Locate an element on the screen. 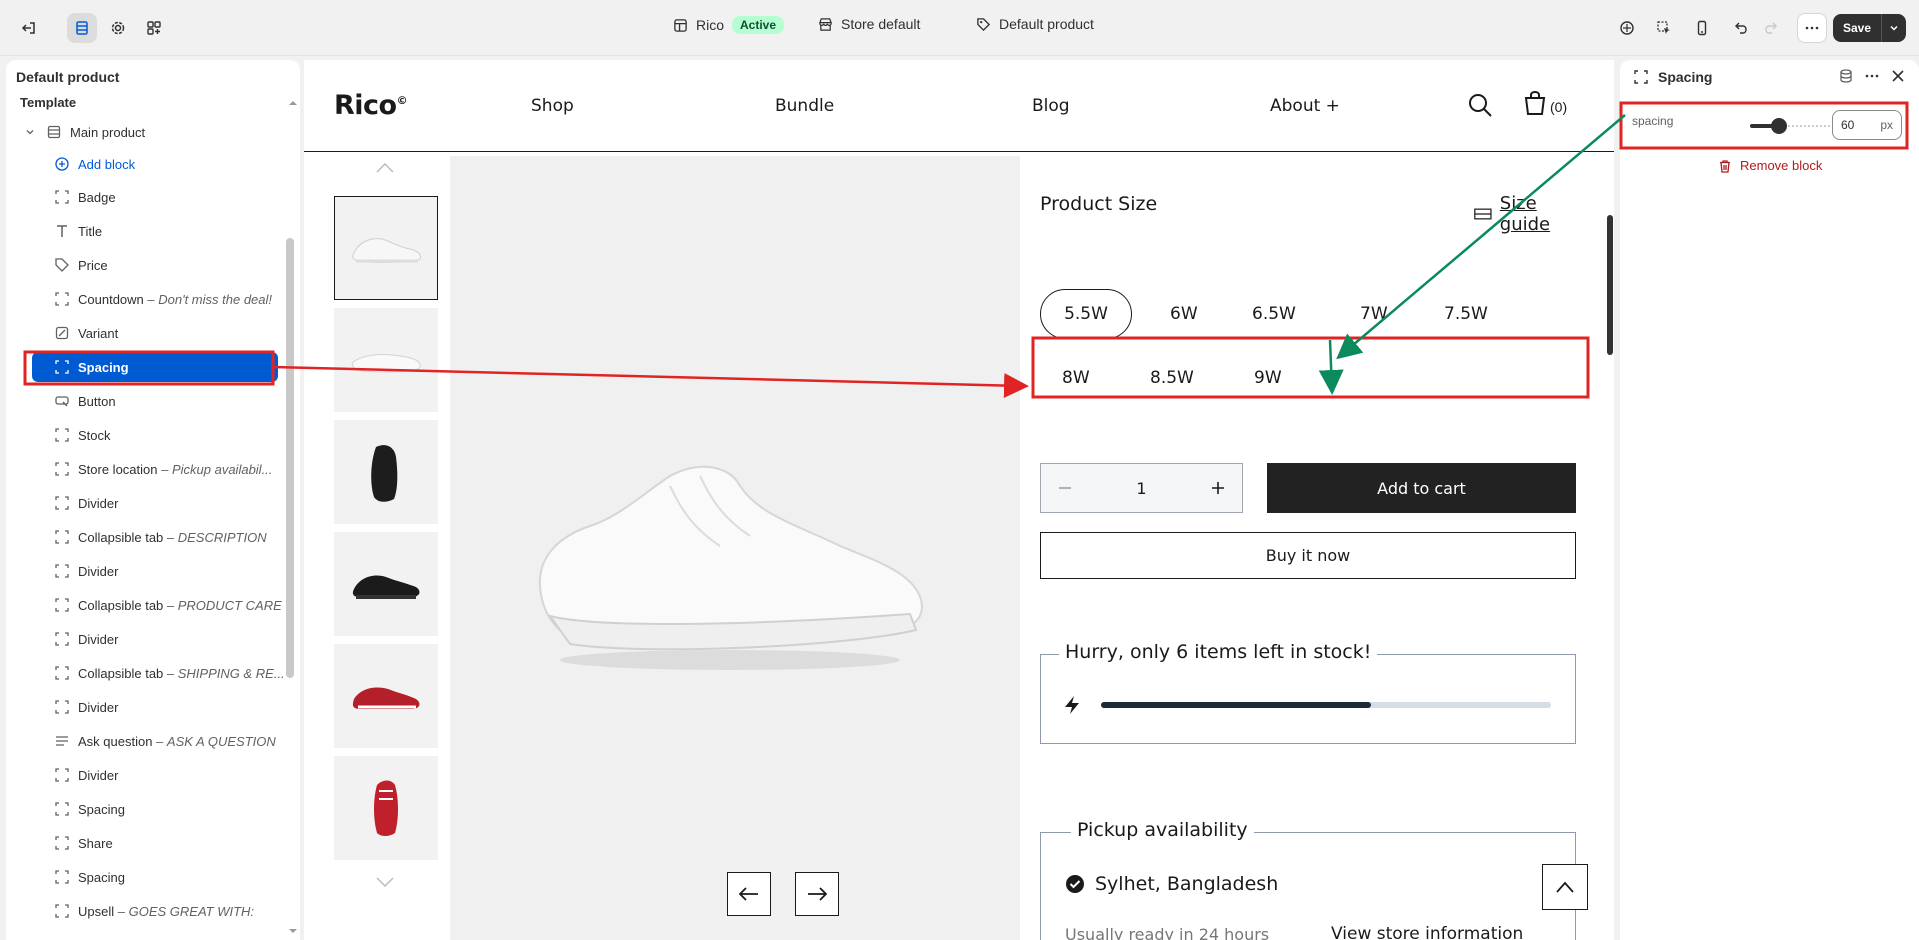  more-actions-button is located at coordinates (1812, 28).